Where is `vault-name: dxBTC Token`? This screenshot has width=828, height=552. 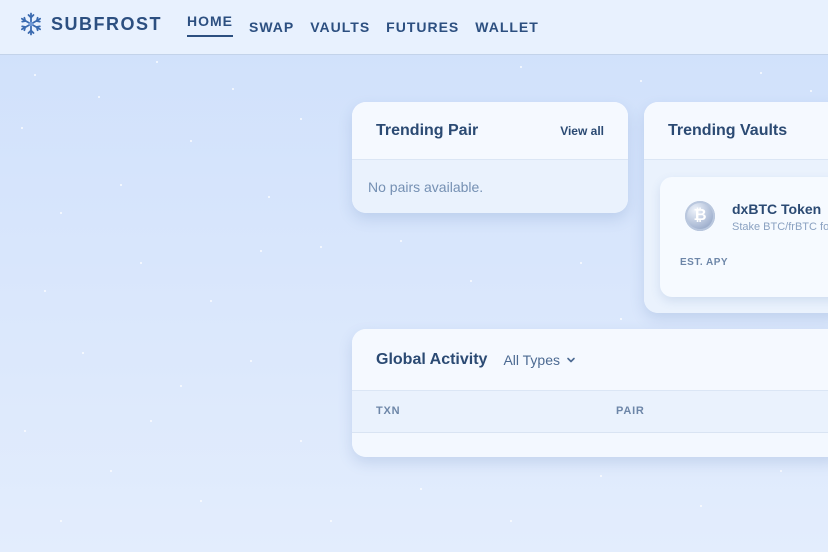 vault-name: dxBTC Token is located at coordinates (777, 209).